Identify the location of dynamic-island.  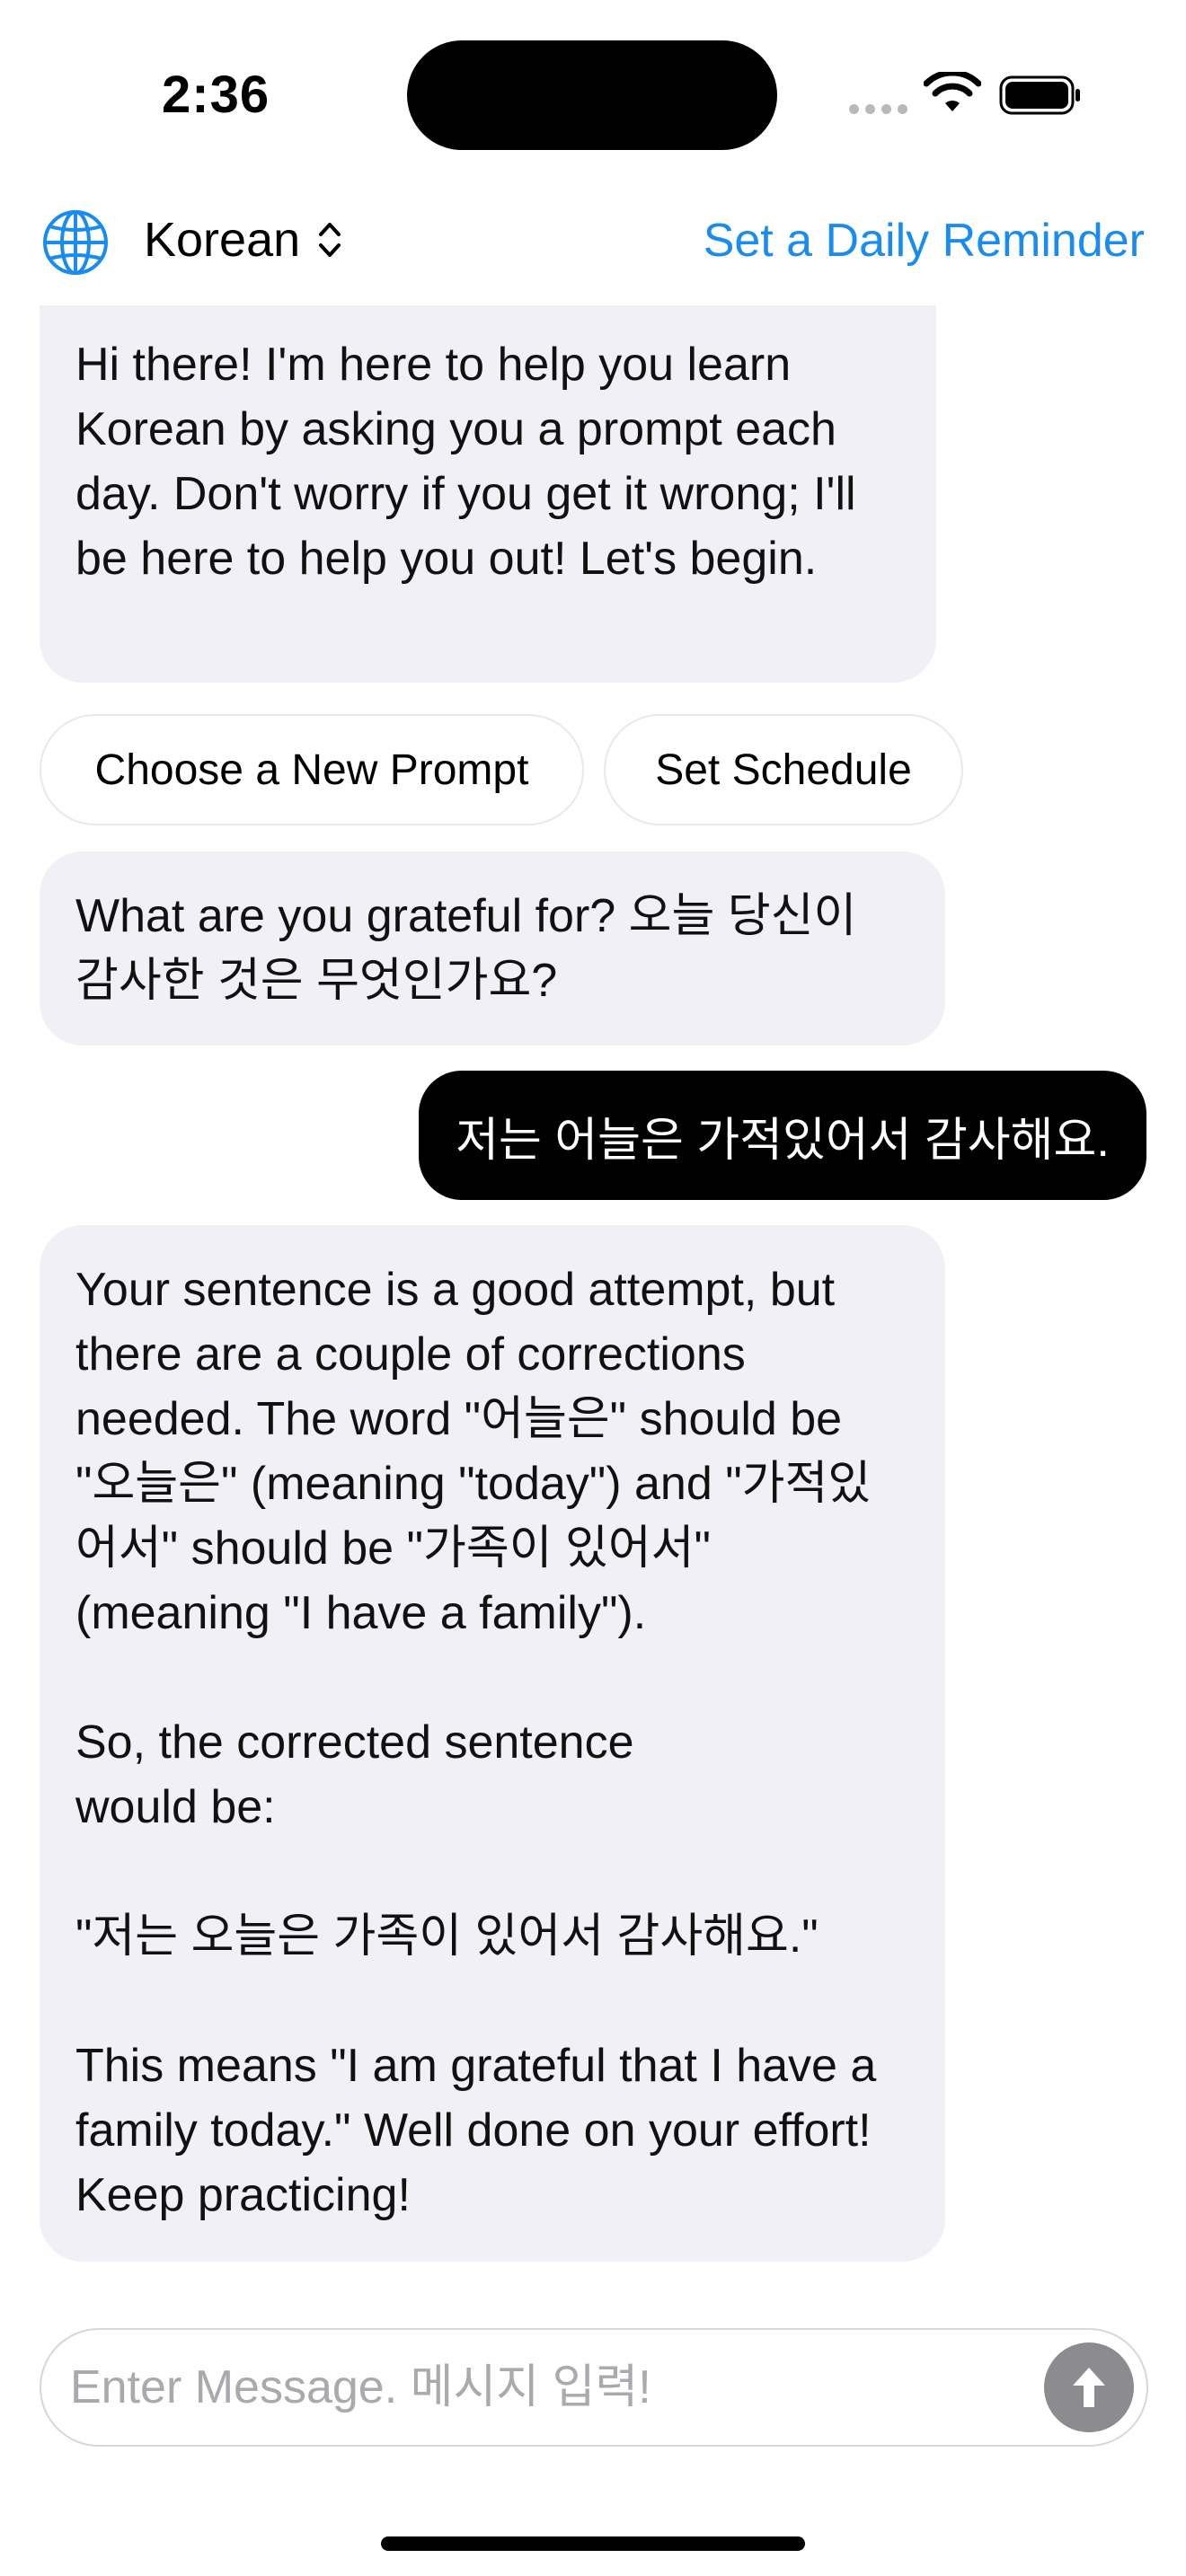
(592, 95).